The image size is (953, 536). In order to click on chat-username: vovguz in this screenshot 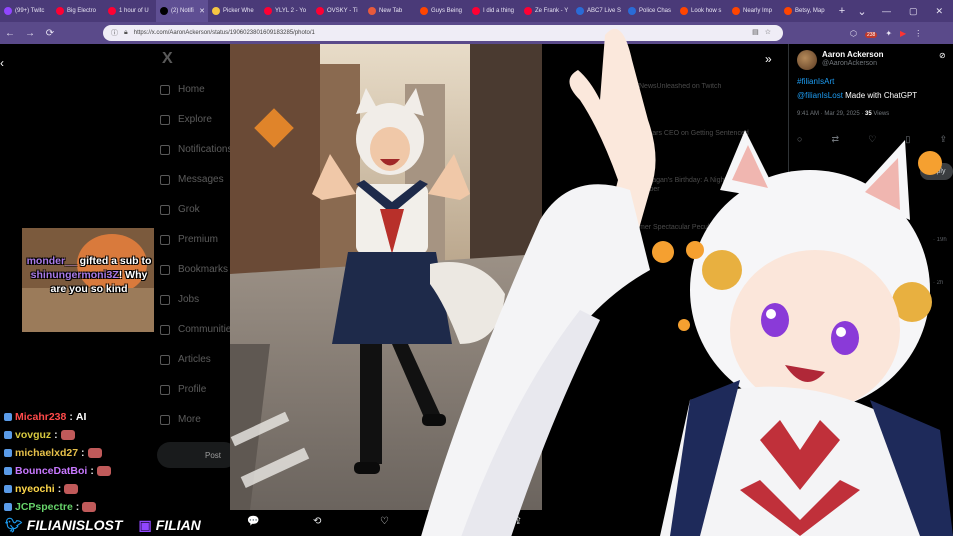, I will do `click(33, 435)`.